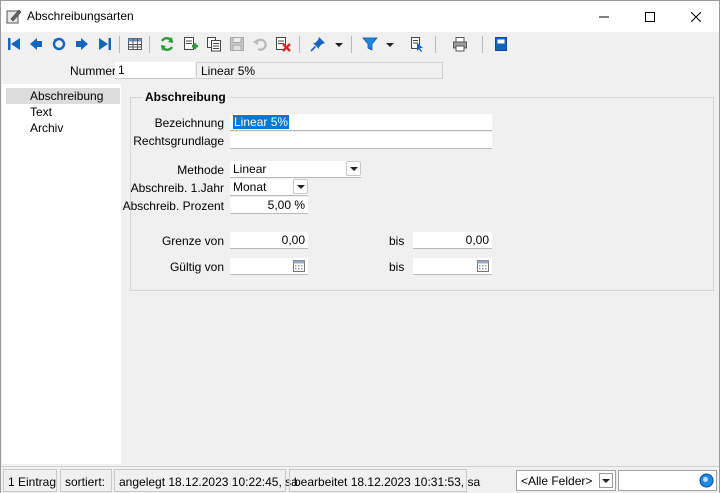  I want to click on grenze-von-label: Grenze von, so click(192, 241).